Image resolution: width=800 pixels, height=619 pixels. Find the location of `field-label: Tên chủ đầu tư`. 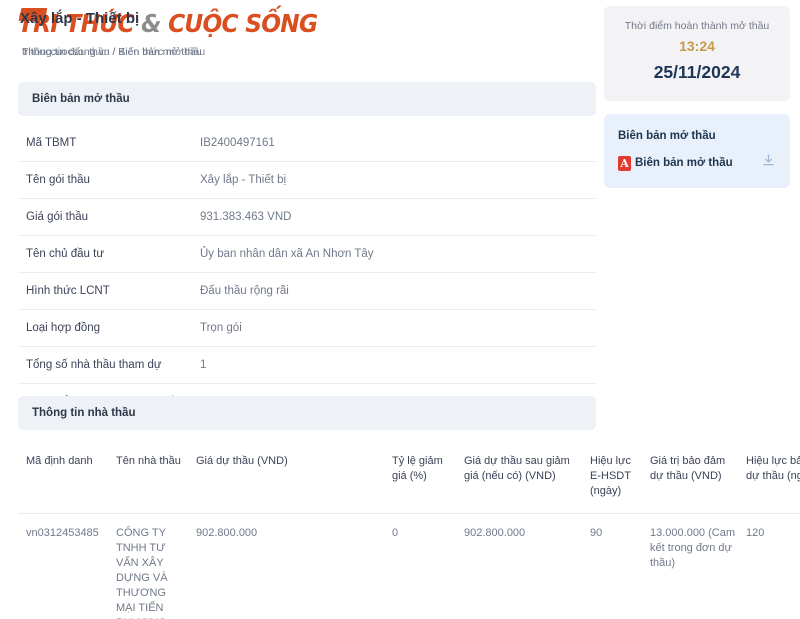

field-label: Tên chủ đầu tư is located at coordinates (65, 254).